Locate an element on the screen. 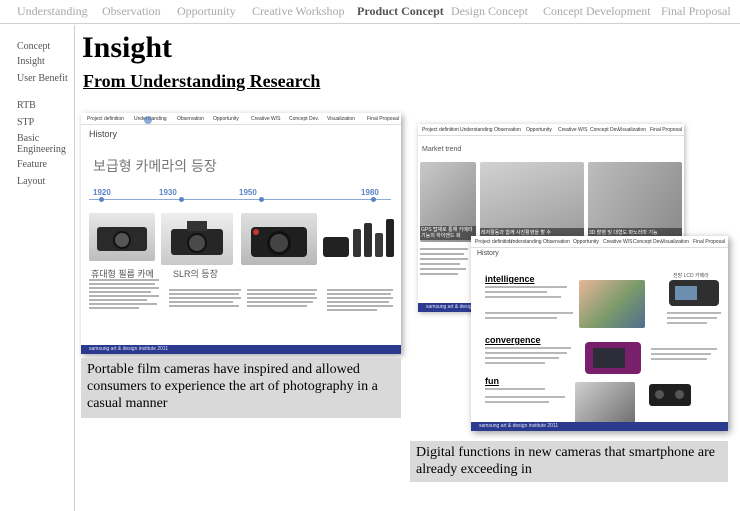 Image resolution: width=740 pixels, height=511 pixels. history-slide-footer: samsung art & design institute 2011 is located at coordinates (241, 349).